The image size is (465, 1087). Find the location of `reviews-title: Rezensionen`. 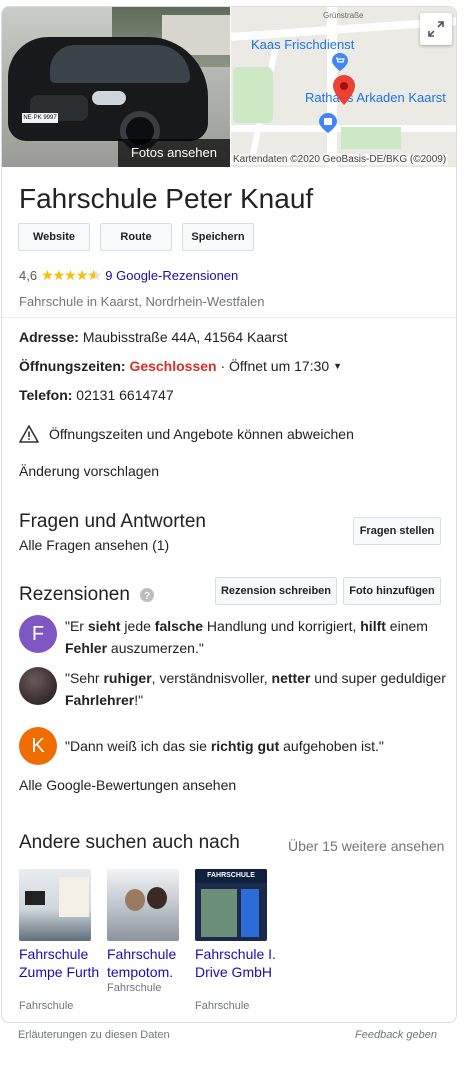

reviews-title: Rezensionen is located at coordinates (74, 594).